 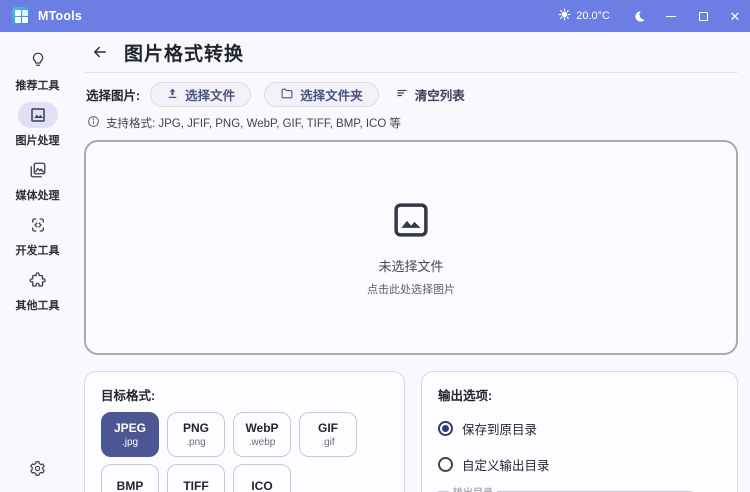 I want to click on sidebar-item-image-processing: 图片处理, so click(x=38, y=125).